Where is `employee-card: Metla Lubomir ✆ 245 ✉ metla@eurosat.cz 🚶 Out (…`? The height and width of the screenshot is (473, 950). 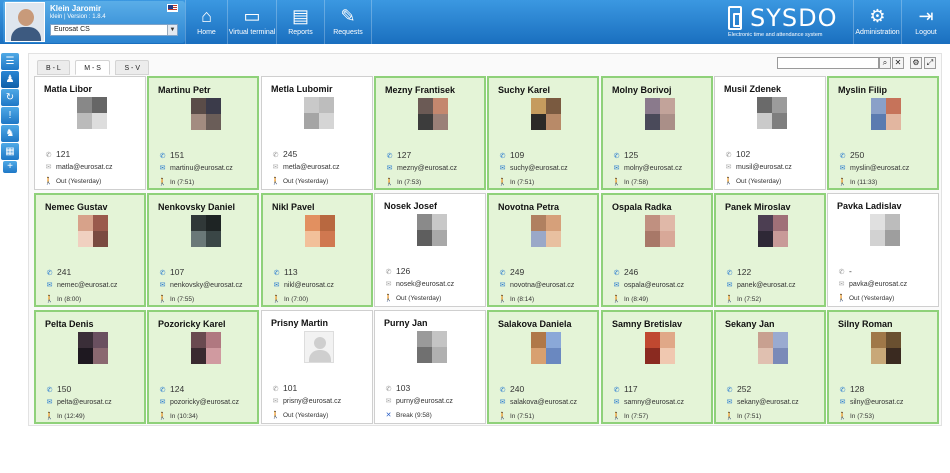
employee-card: Metla Lubomir ✆ 245 ✉ metla@eurosat.cz 🚶 Out (… is located at coordinates (317, 133).